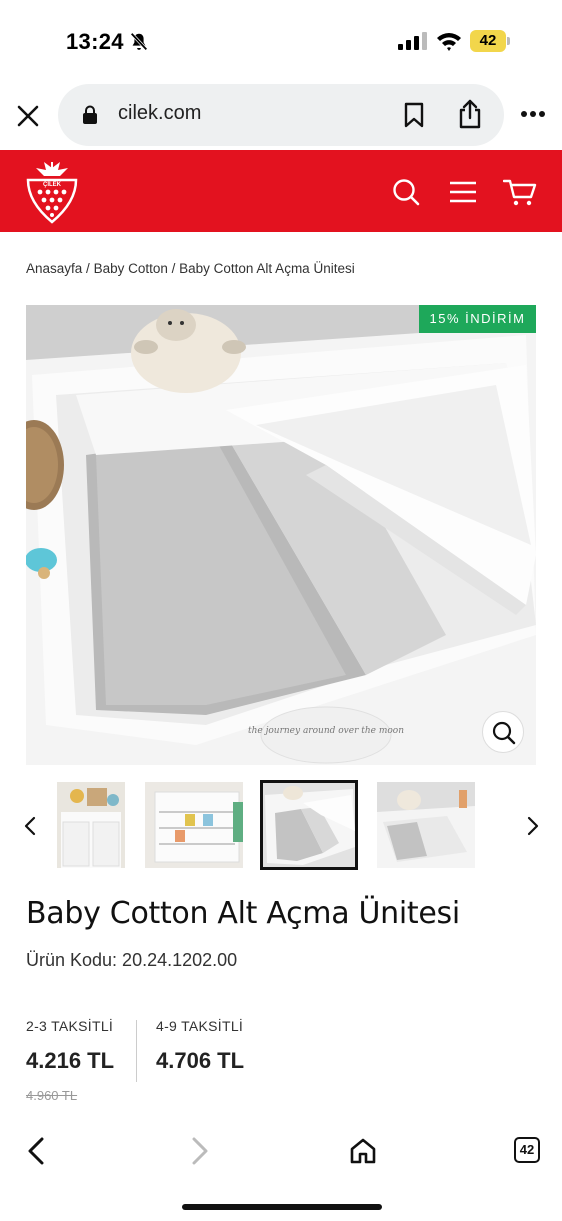 This screenshot has width=562, height=1221. Describe the element at coordinates (52, 191) in the screenshot. I see `cilek-logo: ÇİLEK` at that location.